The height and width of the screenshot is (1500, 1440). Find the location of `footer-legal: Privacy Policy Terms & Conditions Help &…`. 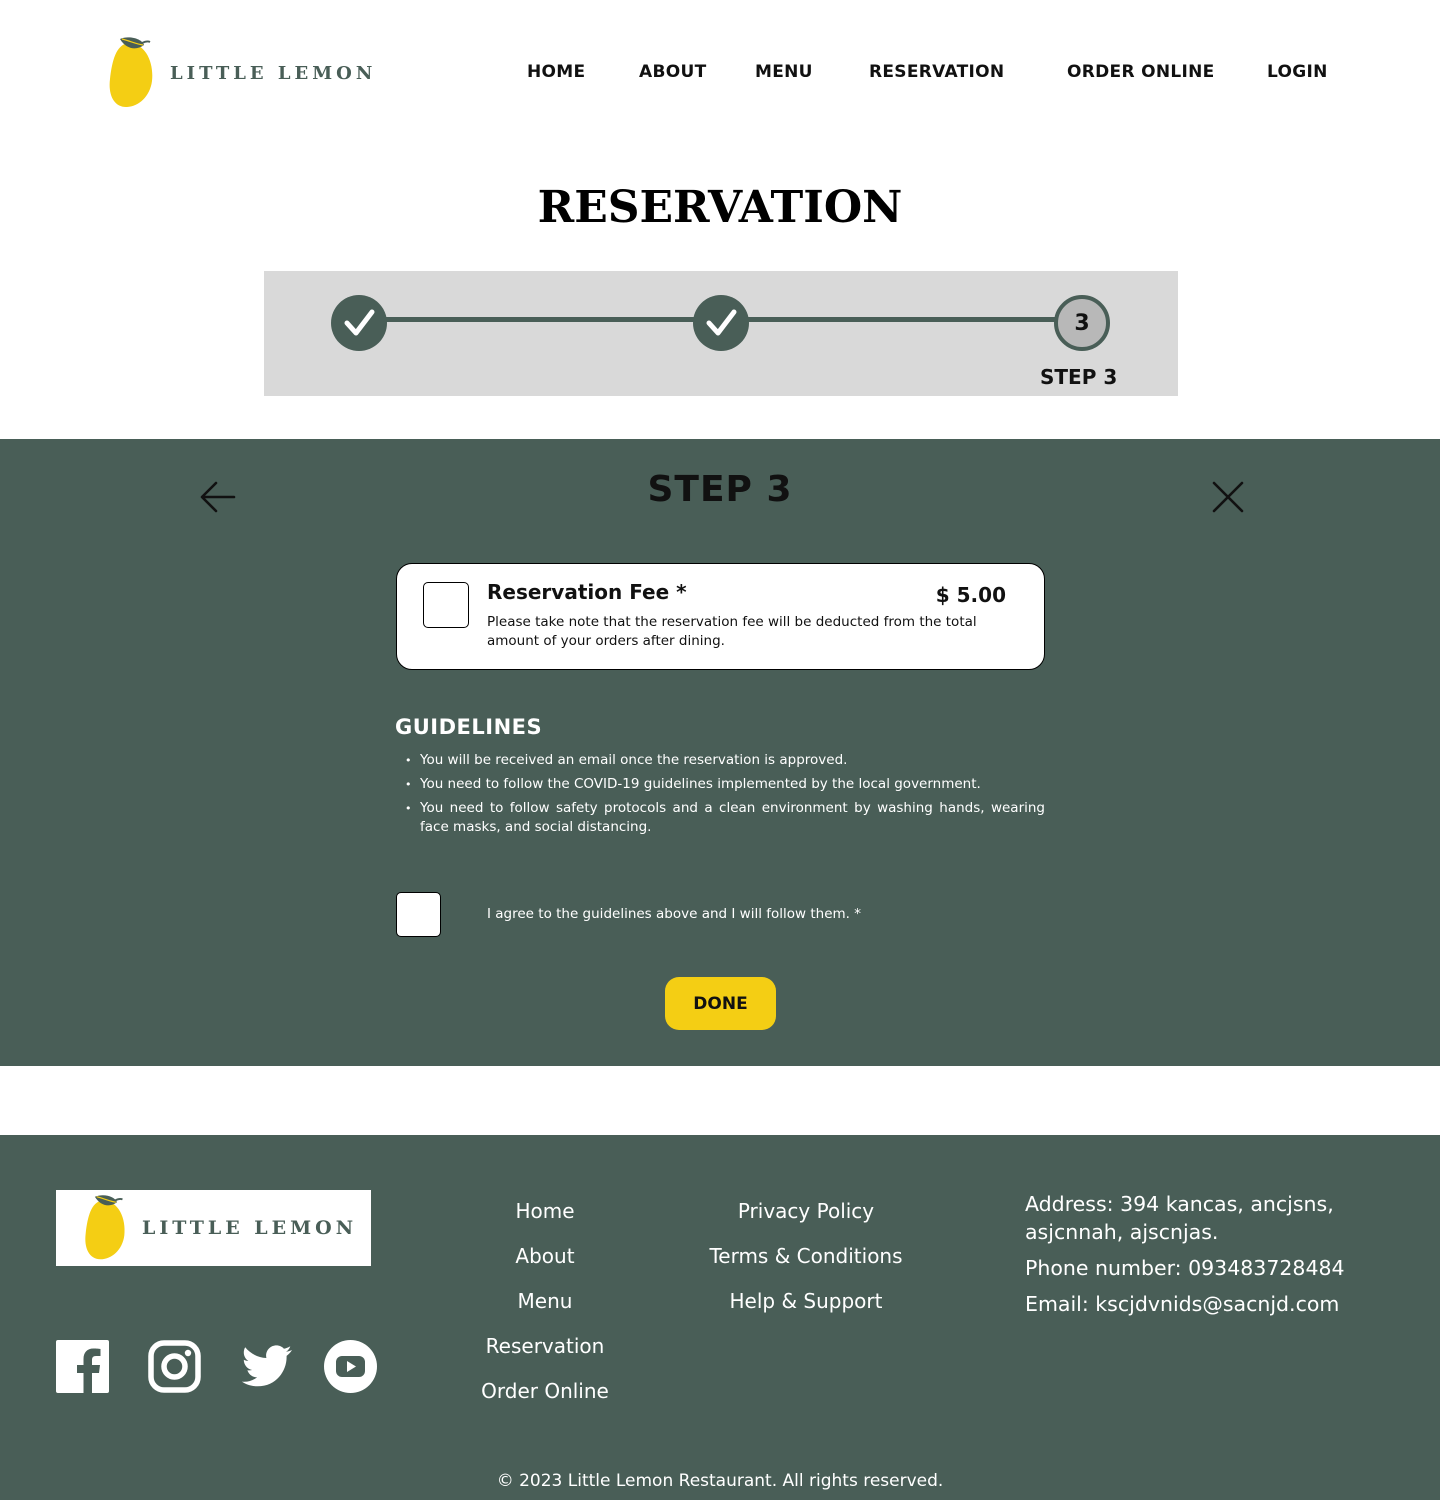

footer-legal: Privacy Policy Terms & Conditions Help &… is located at coordinates (806, 1256).